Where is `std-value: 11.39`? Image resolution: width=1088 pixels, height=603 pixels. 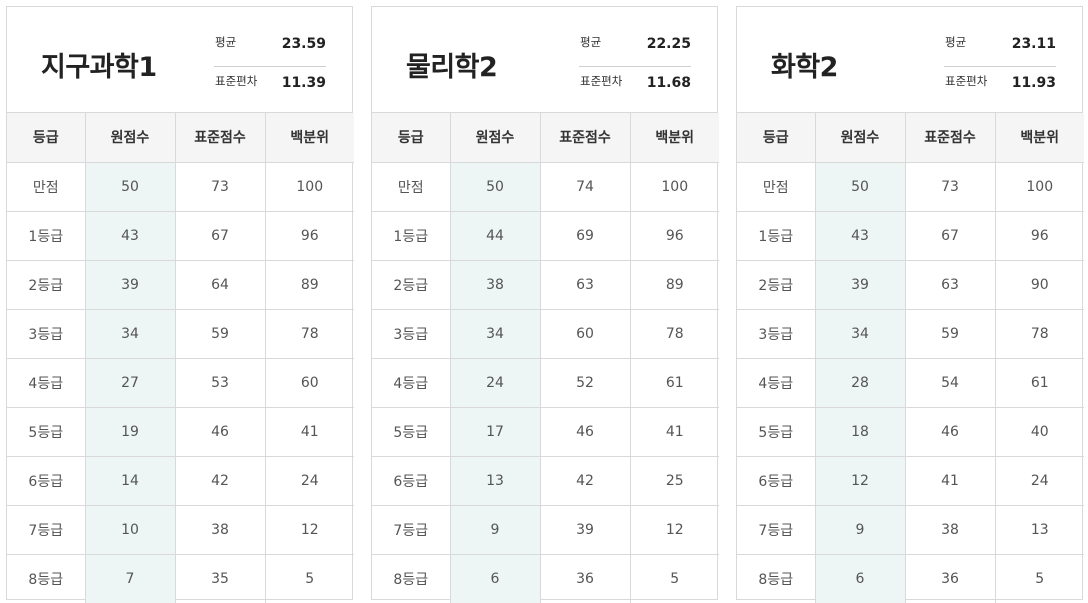 std-value: 11.39 is located at coordinates (303, 83).